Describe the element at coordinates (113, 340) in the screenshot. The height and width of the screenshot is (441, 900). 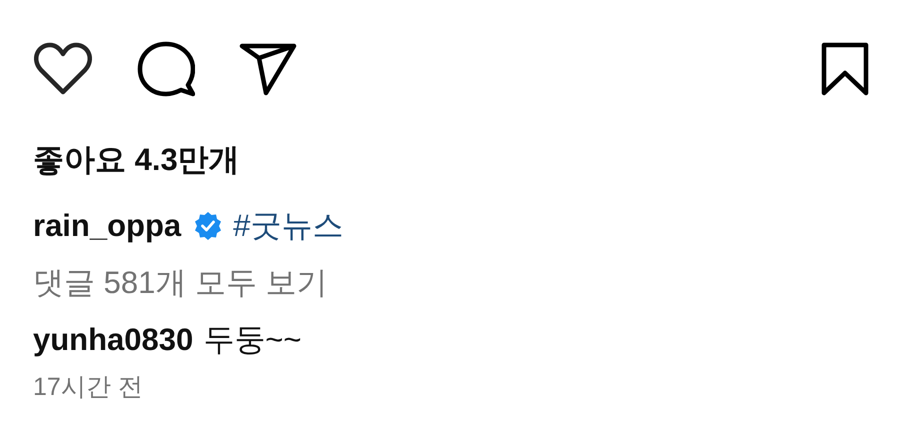
I see `comment-username: yunha0830` at that location.